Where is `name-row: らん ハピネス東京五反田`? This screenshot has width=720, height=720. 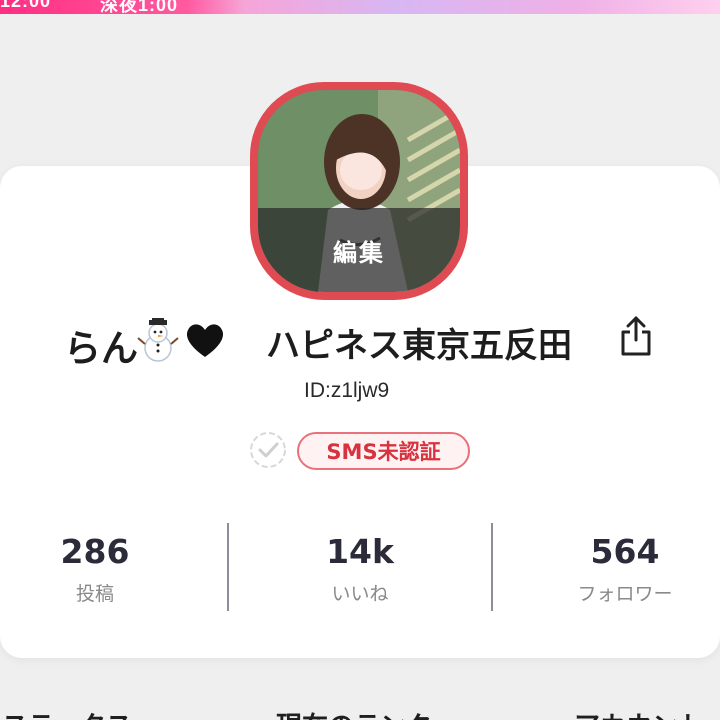 name-row: らん ハピネス東京五反田 is located at coordinates (360, 342).